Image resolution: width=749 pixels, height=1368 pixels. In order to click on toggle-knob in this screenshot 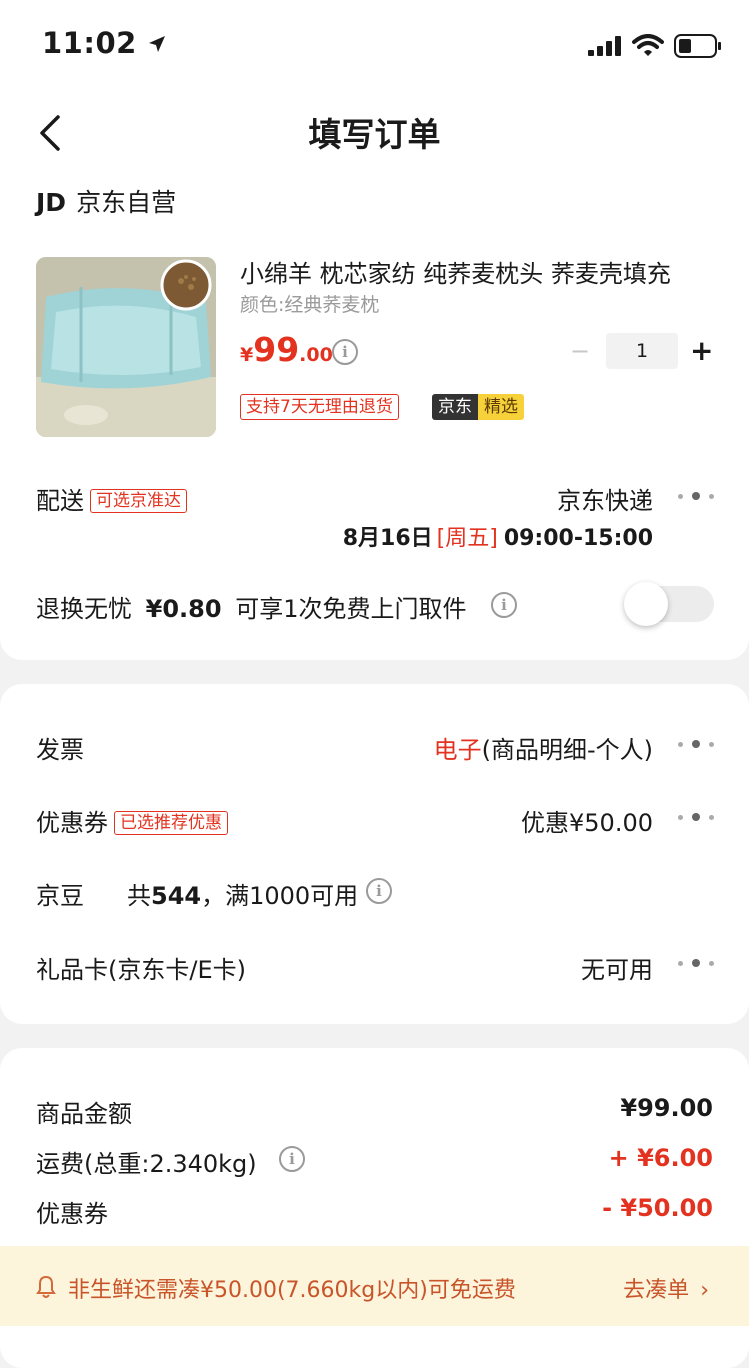, I will do `click(646, 604)`.